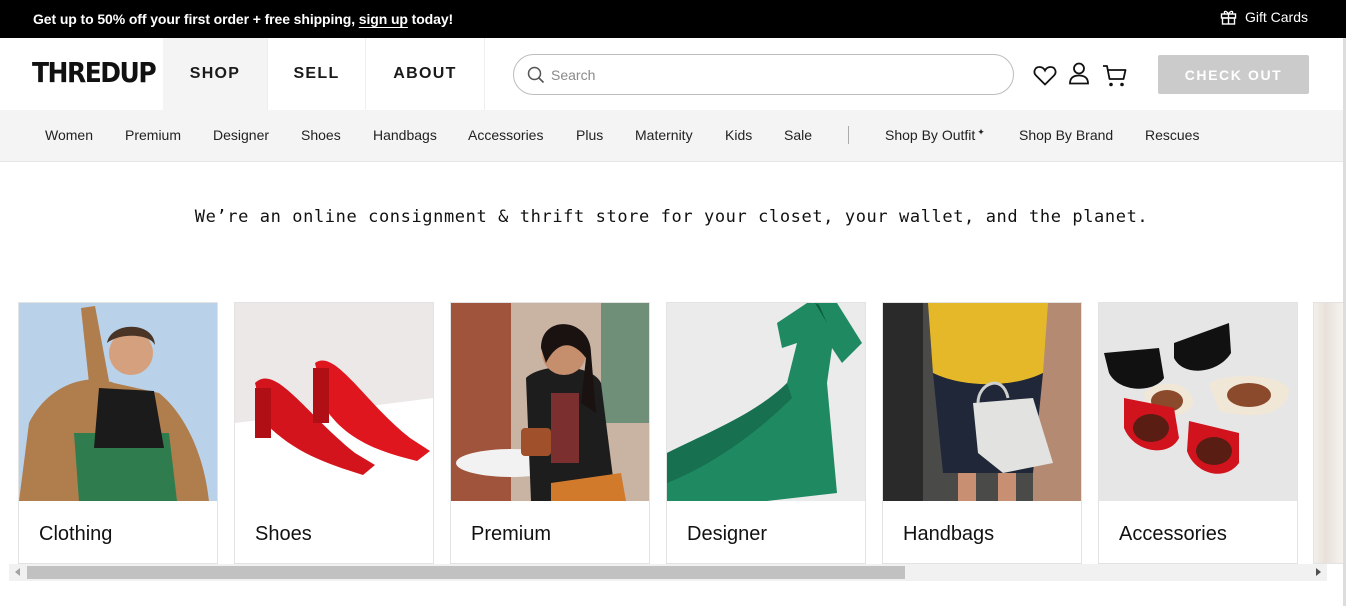  Describe the element at coordinates (798, 135) in the screenshot. I see `category-sale: Sale` at that location.